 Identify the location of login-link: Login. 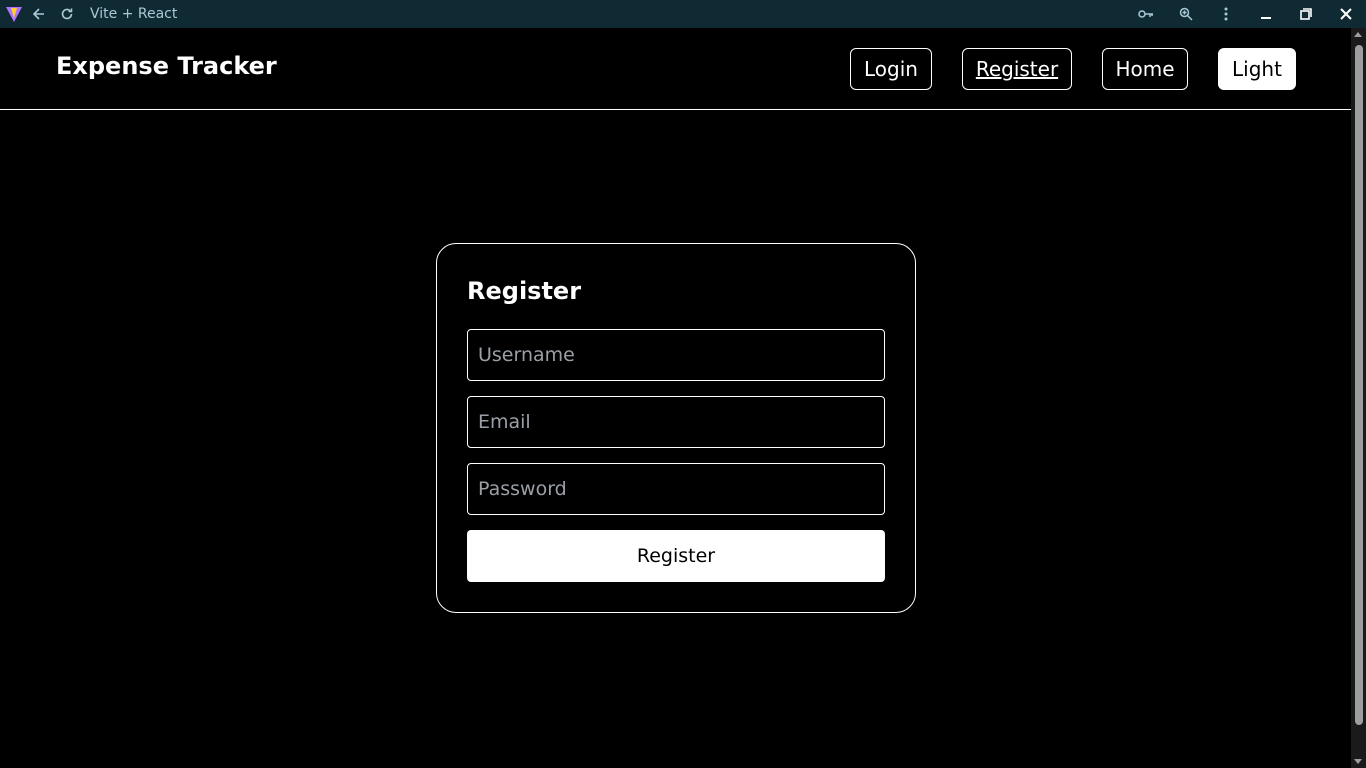
(891, 69).